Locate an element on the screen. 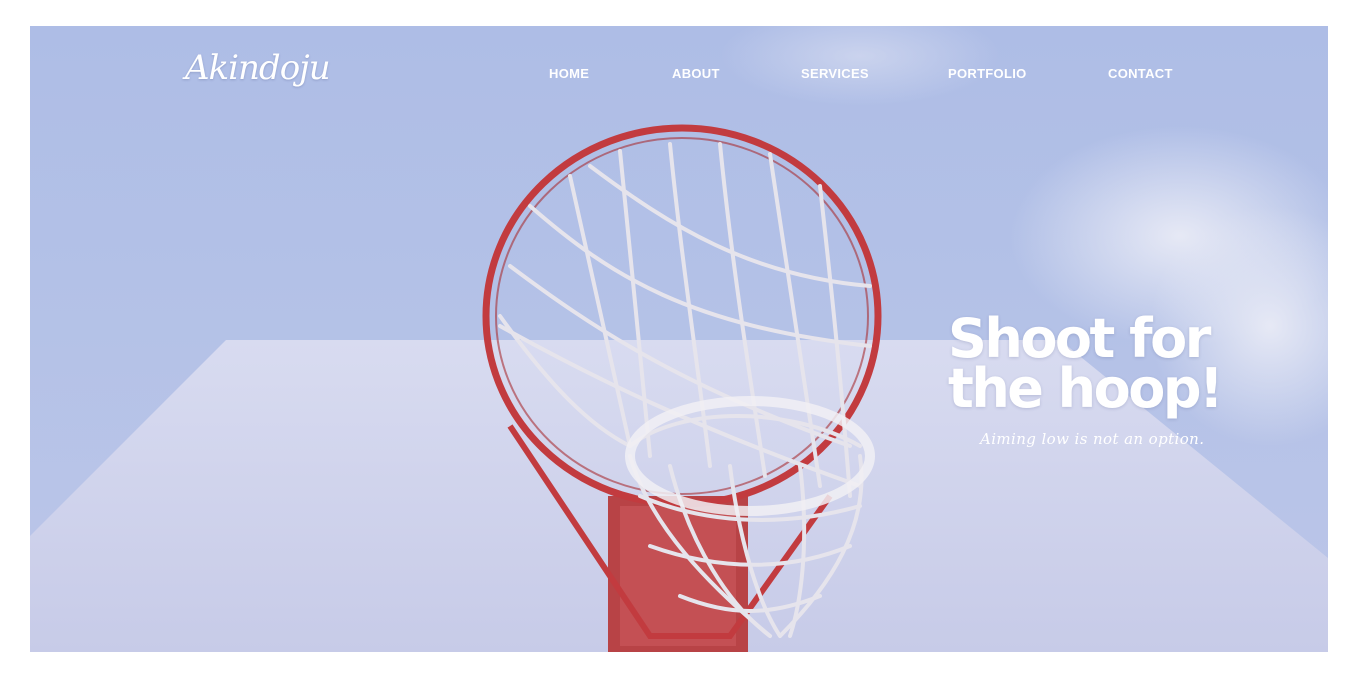 Image resolution: width=1366 pixels, height=674 pixels. main-nav: HOME ABOUT SERVICES PORTFOLIO CONTACT is located at coordinates (679, 74).